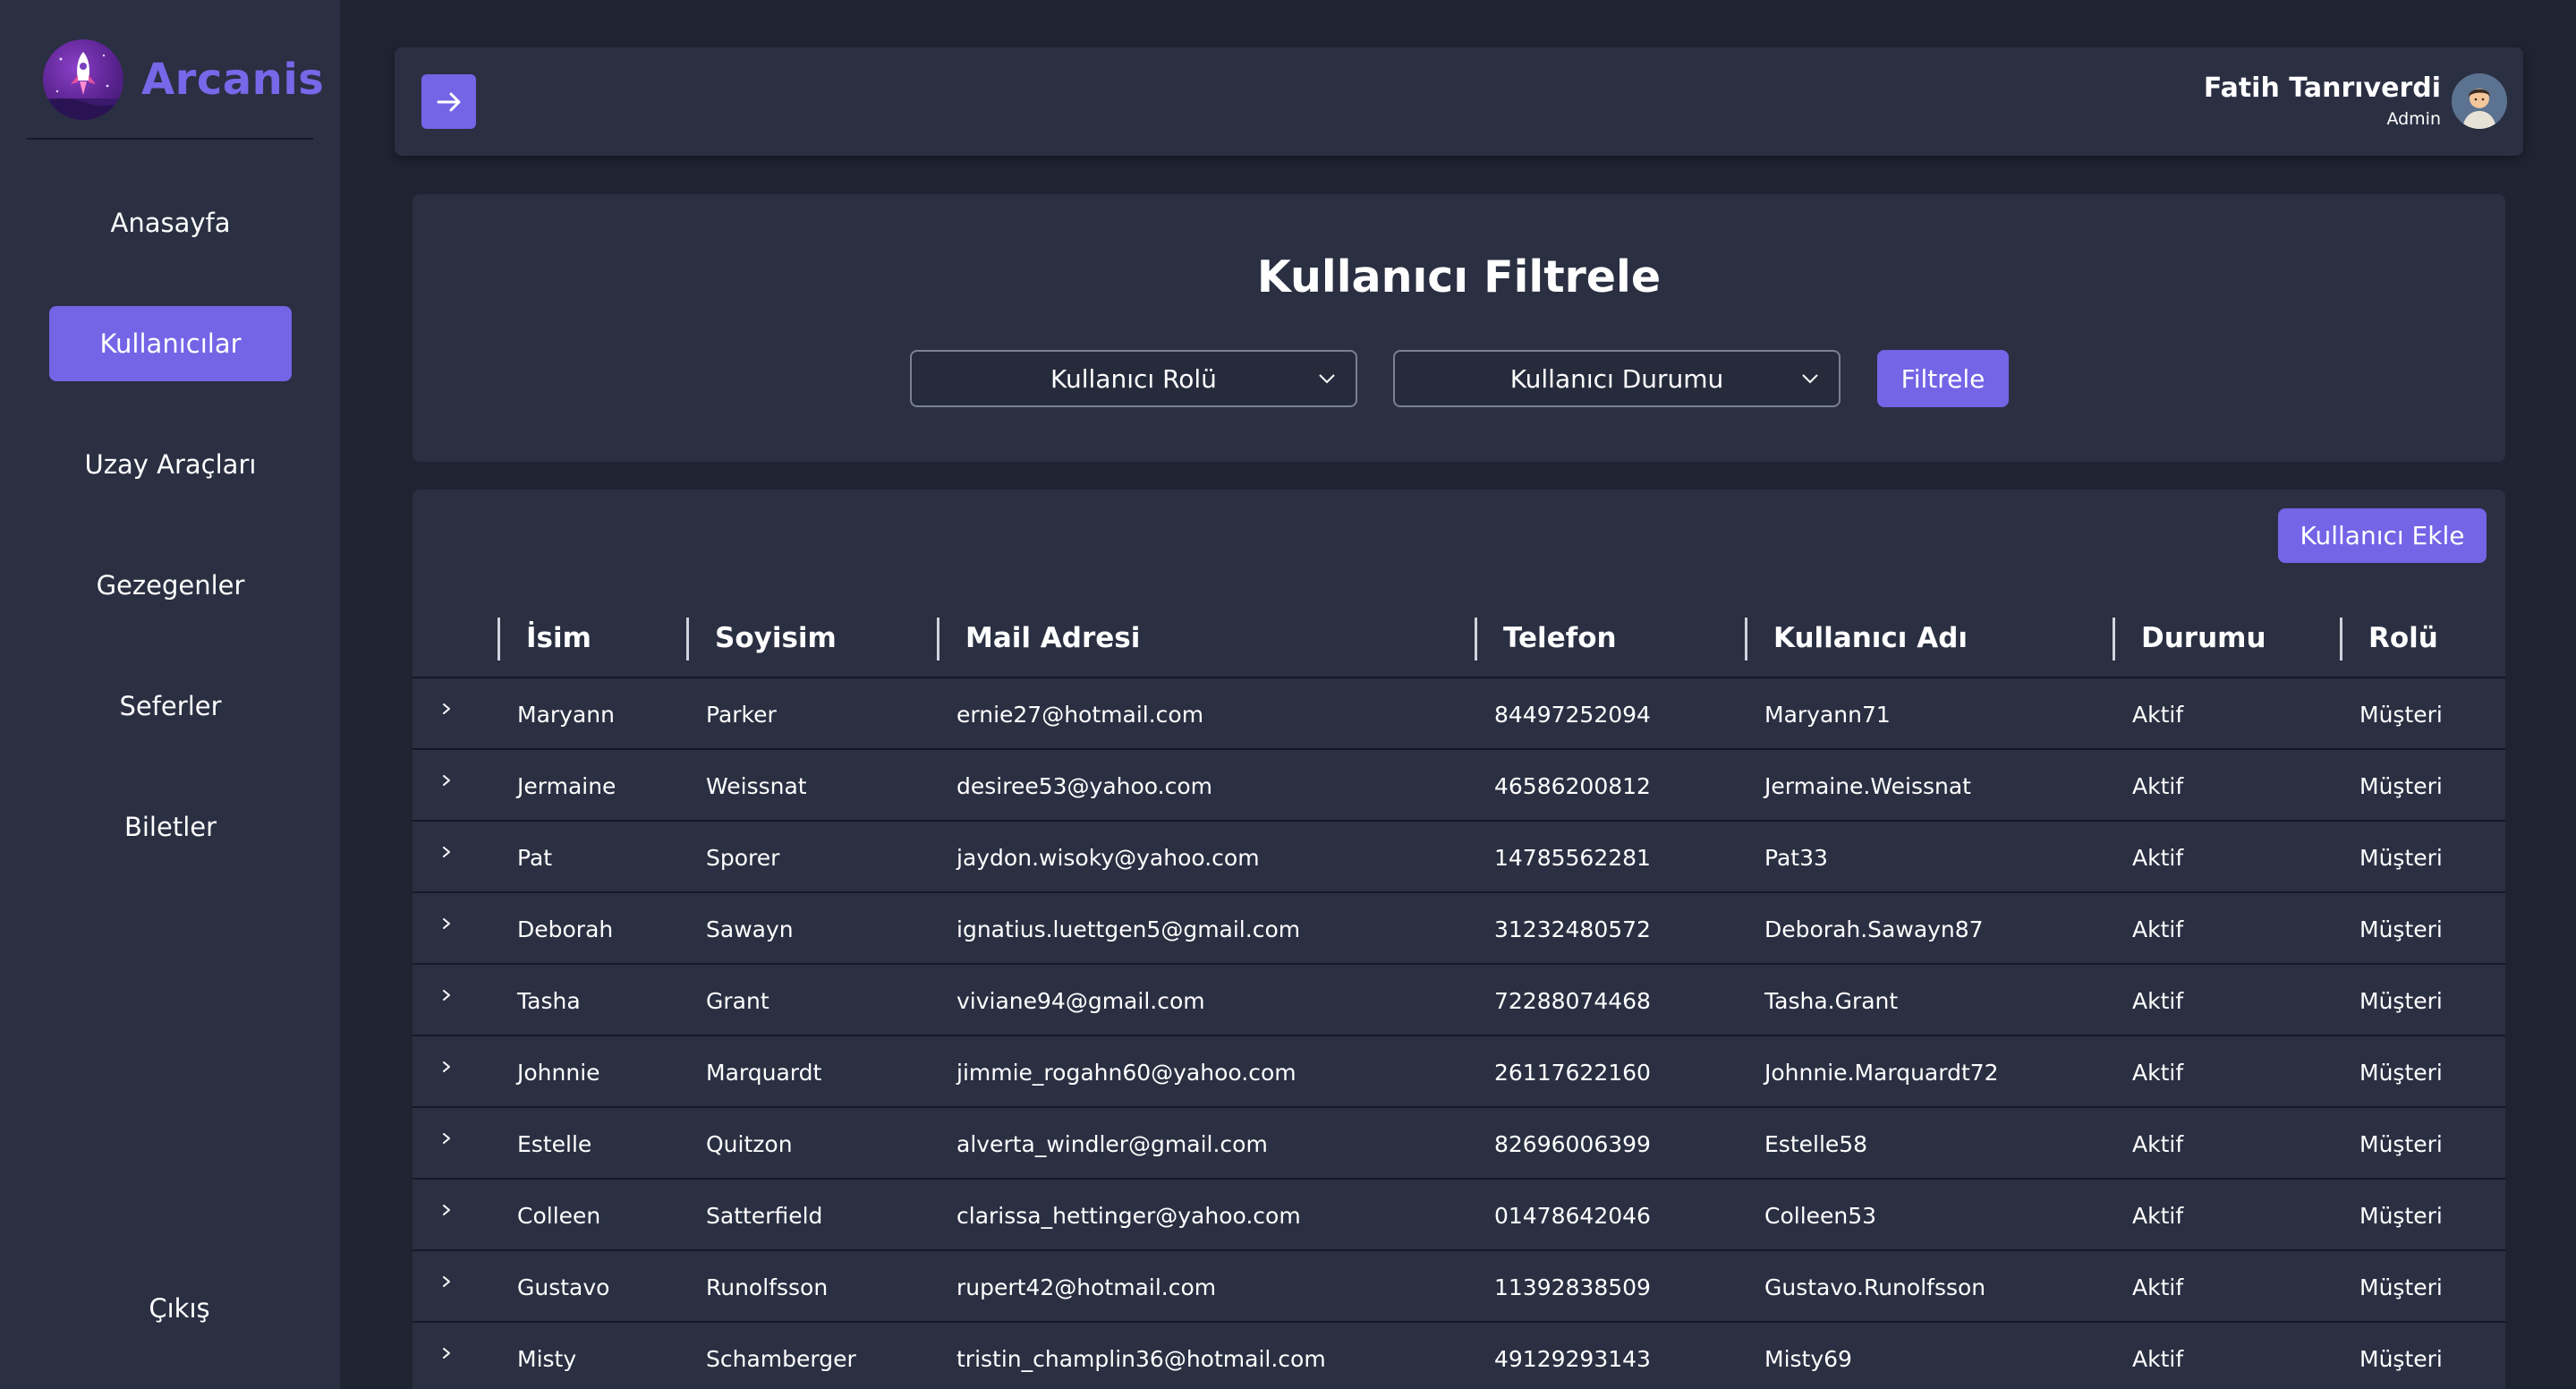 The width and height of the screenshot is (2576, 1389). What do you see at coordinates (2403, 638) in the screenshot?
I see `column-header-rolu: Rolü` at bounding box center [2403, 638].